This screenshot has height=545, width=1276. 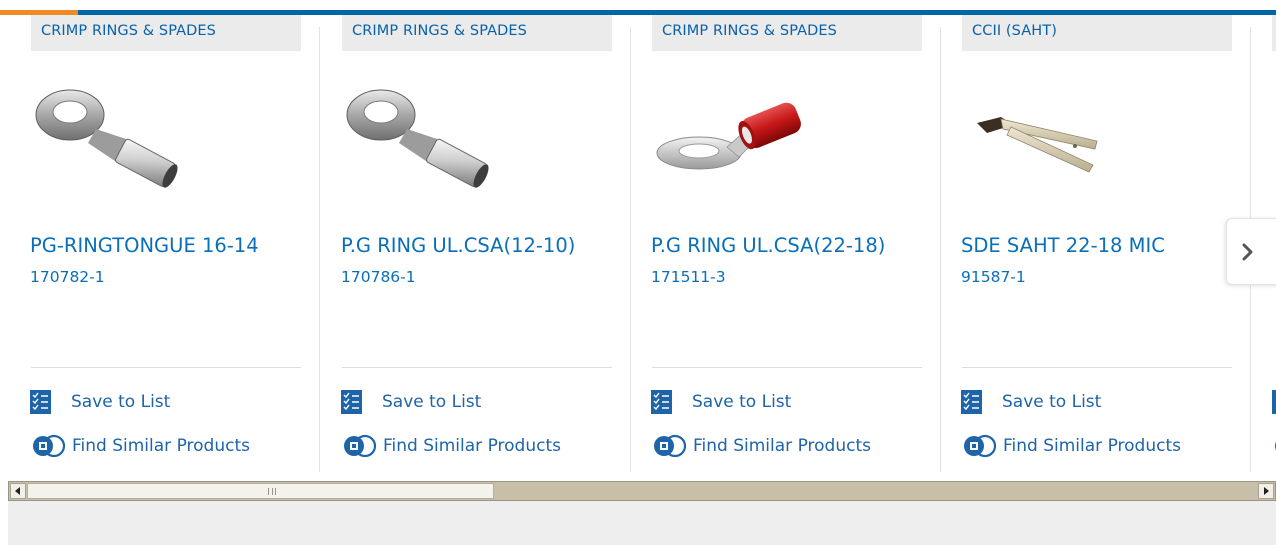 What do you see at coordinates (378, 277) in the screenshot?
I see `part-number-link: 170786-1` at bounding box center [378, 277].